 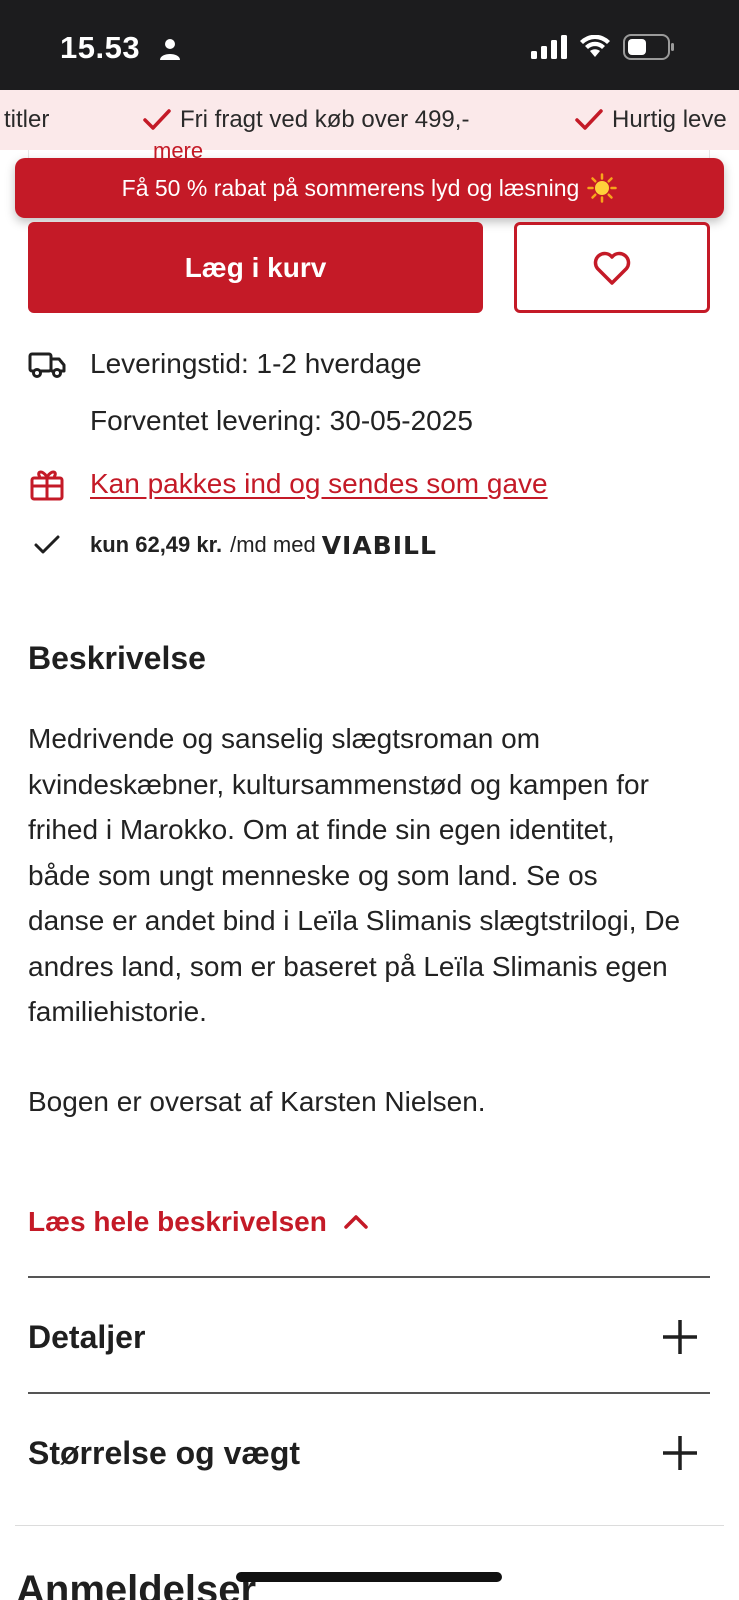 What do you see at coordinates (256, 363) in the screenshot?
I see `delivery-time: Leveringstid: 1-2 hverdage` at bounding box center [256, 363].